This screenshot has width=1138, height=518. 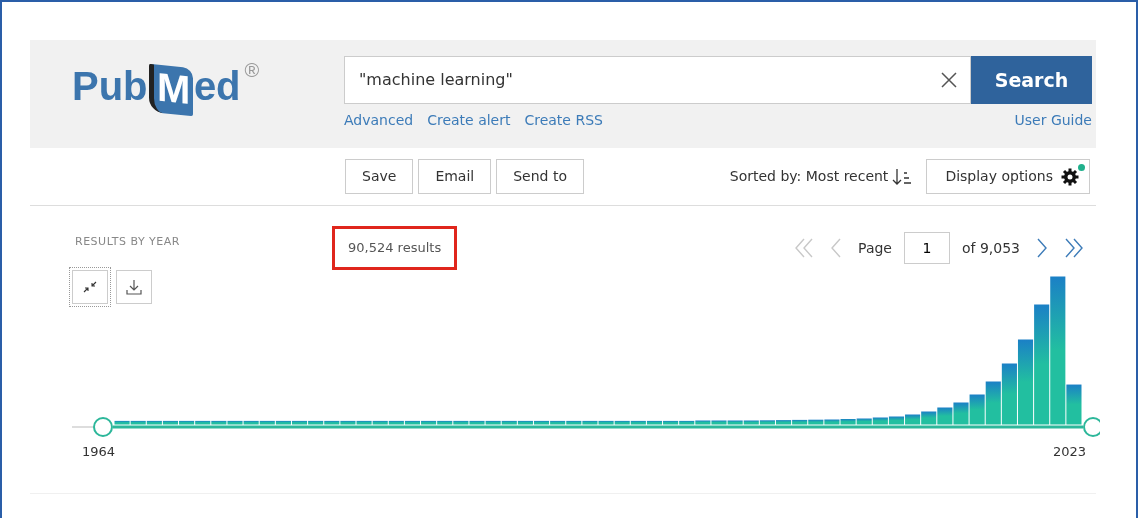 What do you see at coordinates (395, 248) in the screenshot?
I see `results-count: 90,524 results` at bounding box center [395, 248].